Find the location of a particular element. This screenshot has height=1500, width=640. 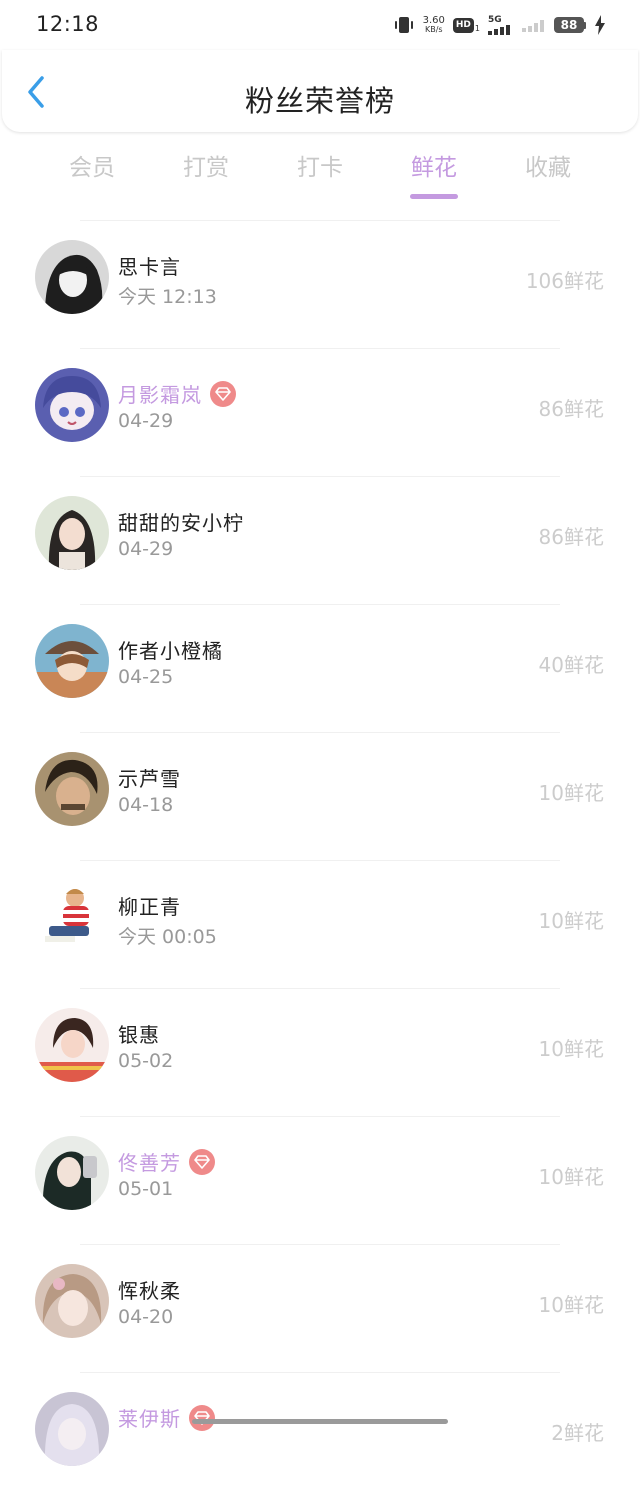

fan-list-item: 莱伊斯 2鲜花 is located at coordinates (320, 1436).